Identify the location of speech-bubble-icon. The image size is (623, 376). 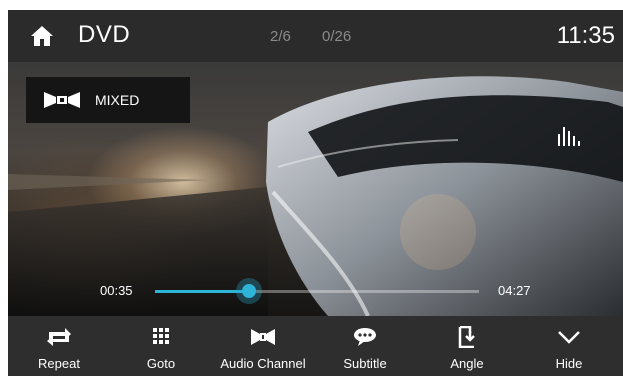
(365, 337).